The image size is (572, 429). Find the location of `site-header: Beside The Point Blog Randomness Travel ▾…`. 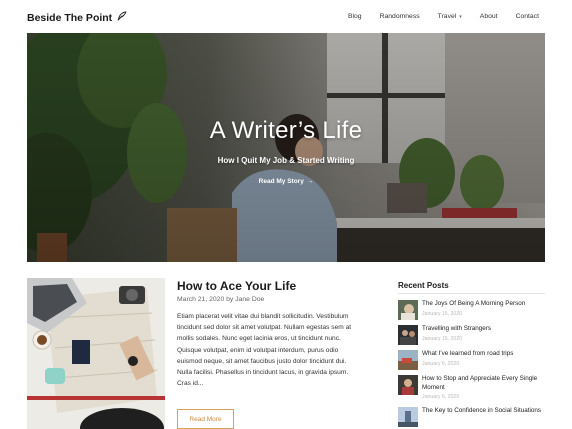

site-header: Beside The Point Blog Randomness Travel ▾… is located at coordinates (286, 16).